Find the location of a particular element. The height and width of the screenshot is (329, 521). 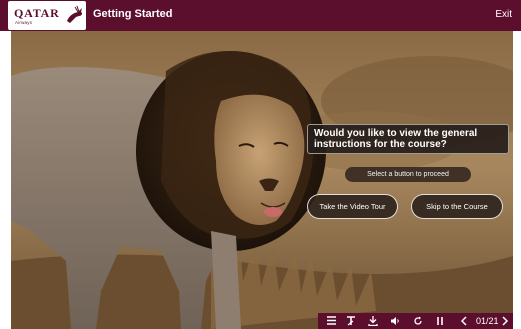

logo-subtext: Airways is located at coordinates (24, 22).